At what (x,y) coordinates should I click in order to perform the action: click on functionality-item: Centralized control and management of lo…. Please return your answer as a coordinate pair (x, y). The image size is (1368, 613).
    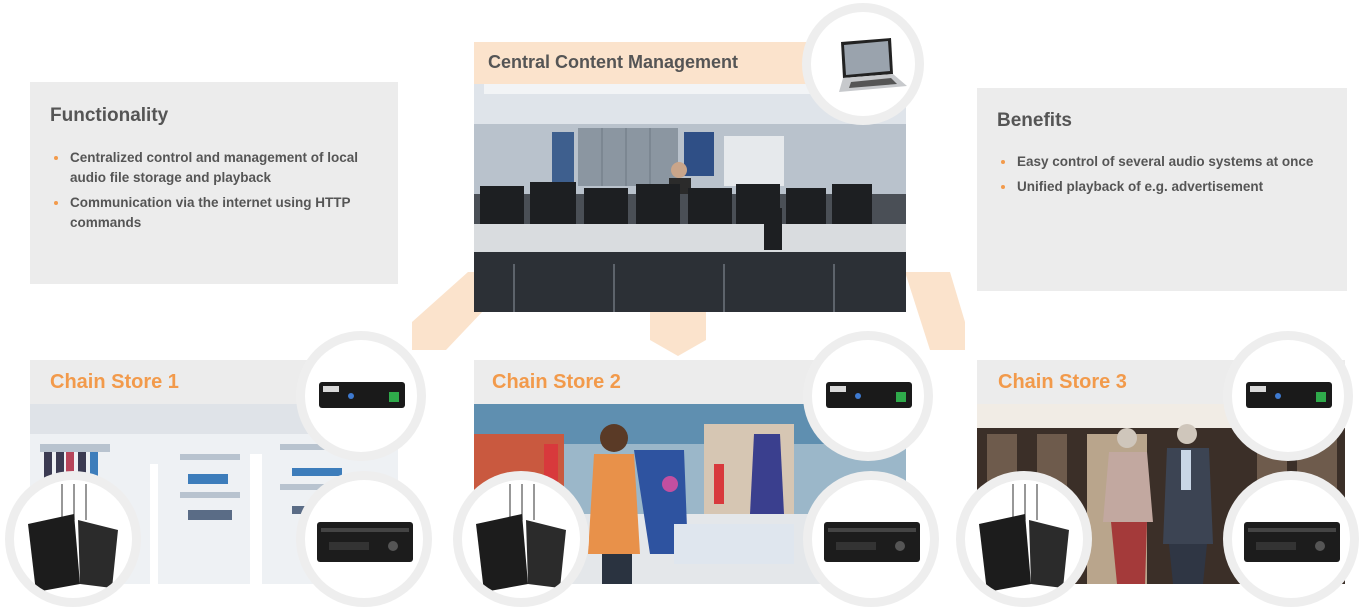
    Looking at the image, I should click on (220, 168).